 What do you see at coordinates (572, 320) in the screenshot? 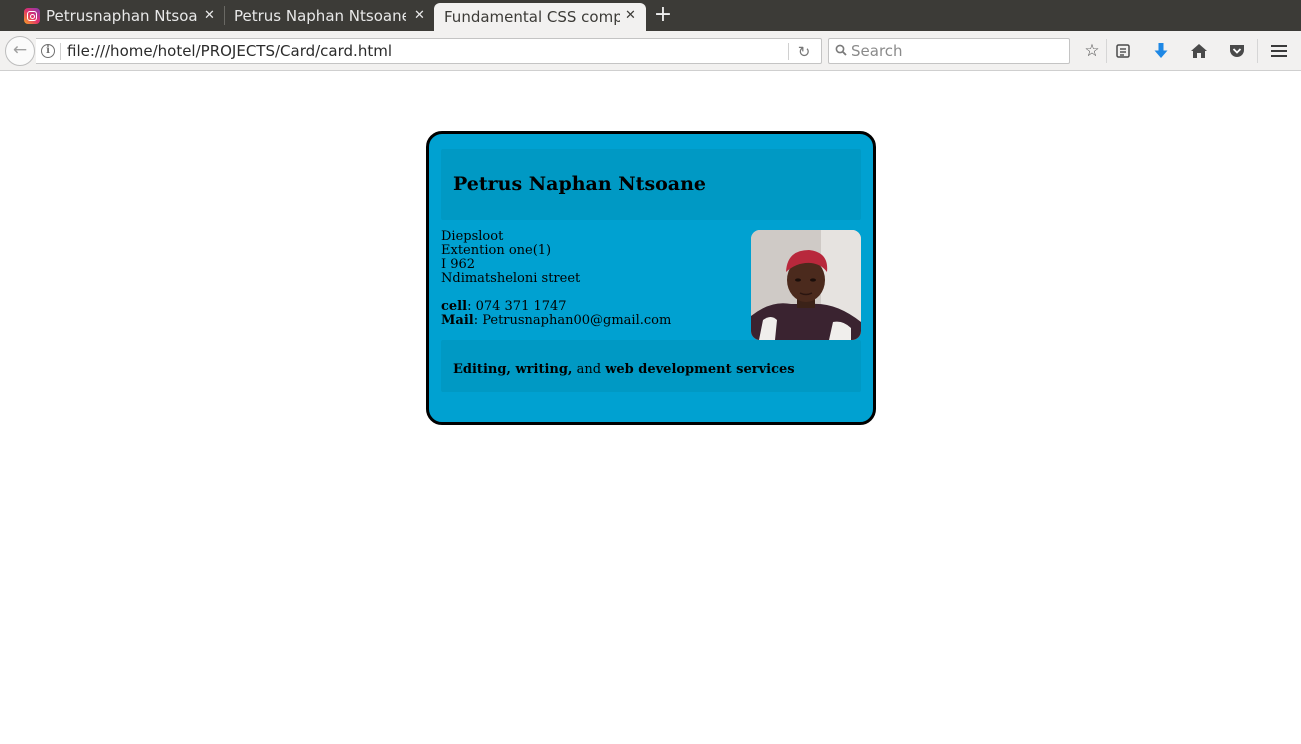
I see `mail-value: : Petrusnaphan00@gmail.com` at bounding box center [572, 320].